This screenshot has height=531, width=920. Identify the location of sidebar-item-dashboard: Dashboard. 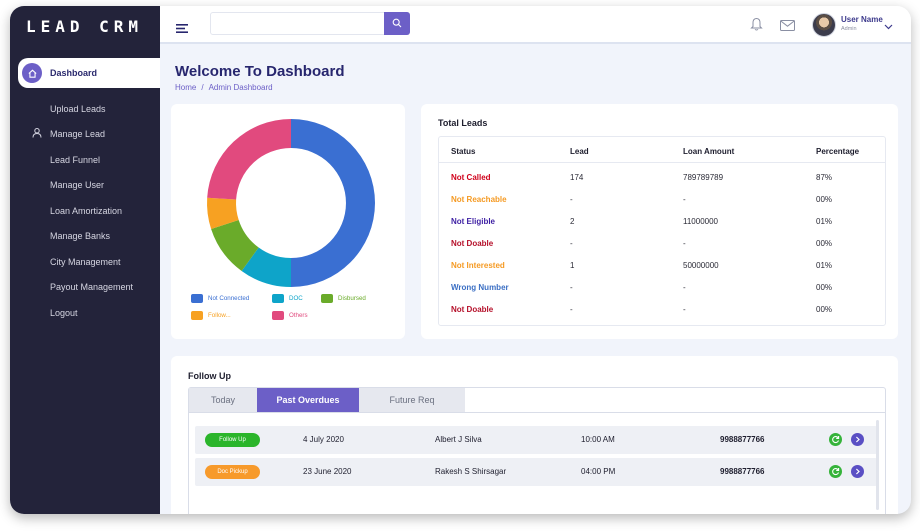
(89, 73).